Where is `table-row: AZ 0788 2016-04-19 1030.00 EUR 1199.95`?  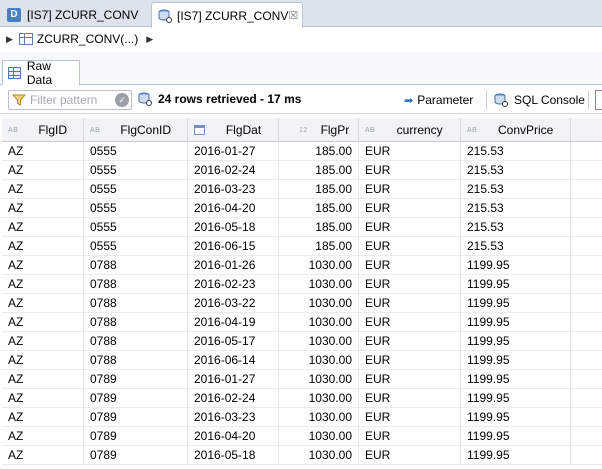 table-row: AZ 0788 2016-04-19 1030.00 EUR 1199.95 is located at coordinates (302, 322).